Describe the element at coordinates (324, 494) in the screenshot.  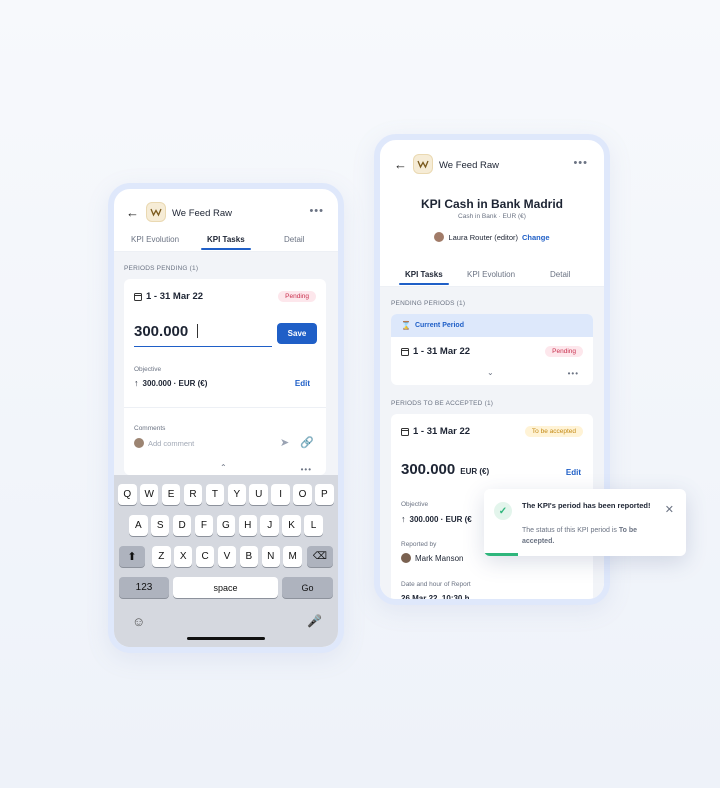
I see `key-p: P` at that location.